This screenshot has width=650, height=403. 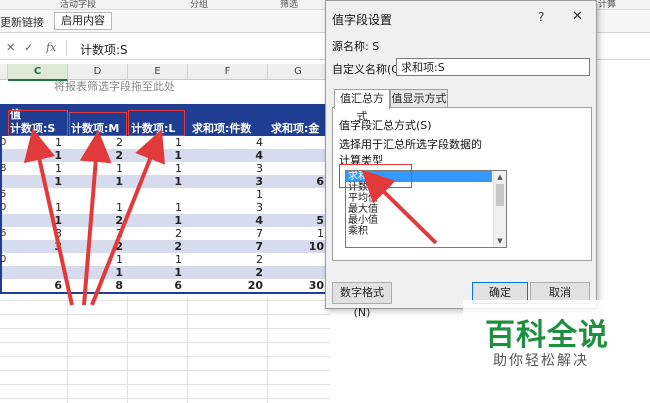 I want to click on number-format-button: 数字格式(N), so click(x=362, y=300).